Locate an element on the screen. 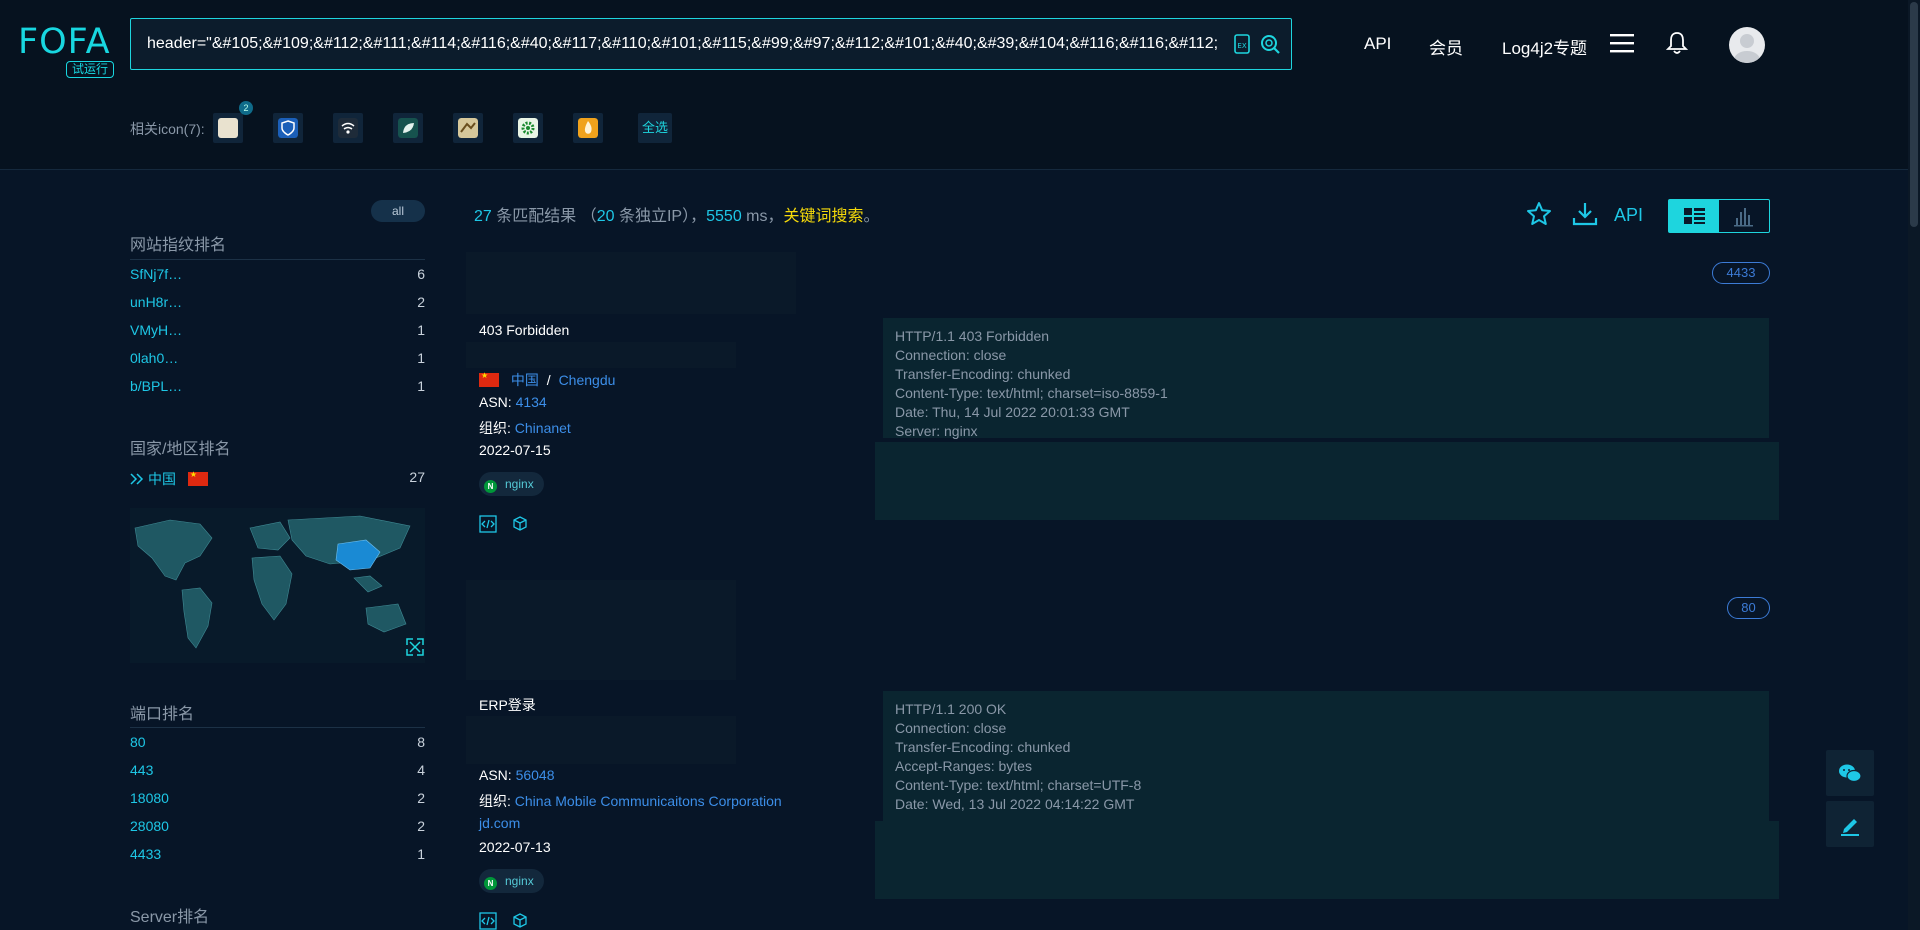 The width and height of the screenshot is (1920, 930). redacted-host is located at coordinates (601, 630).